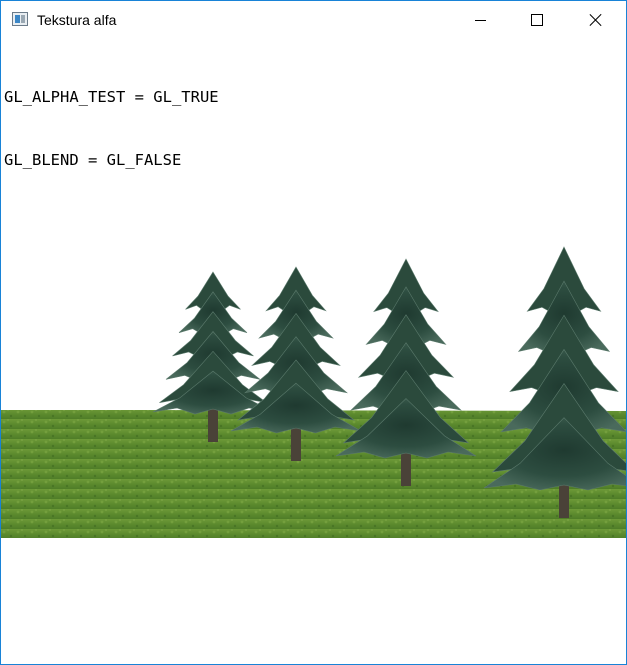 The width and height of the screenshot is (627, 665). I want to click on maximize-icon, so click(537, 20).